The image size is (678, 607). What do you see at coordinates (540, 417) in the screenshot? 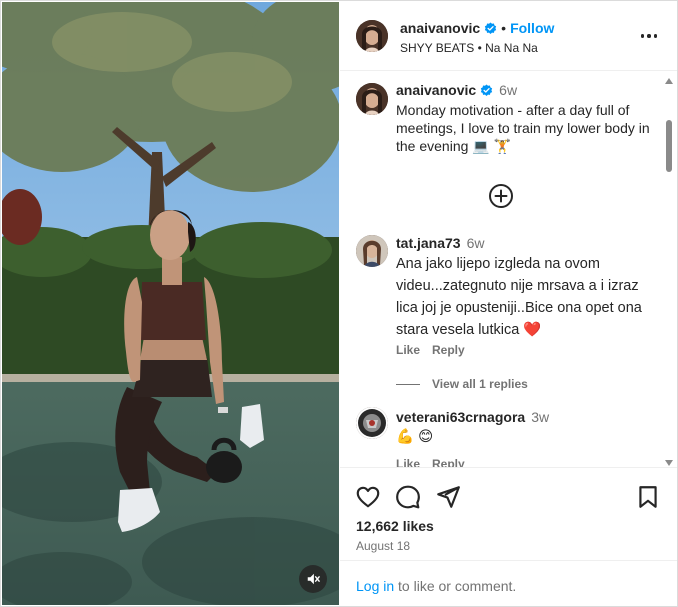
I see `comment-time: 3w` at bounding box center [540, 417].